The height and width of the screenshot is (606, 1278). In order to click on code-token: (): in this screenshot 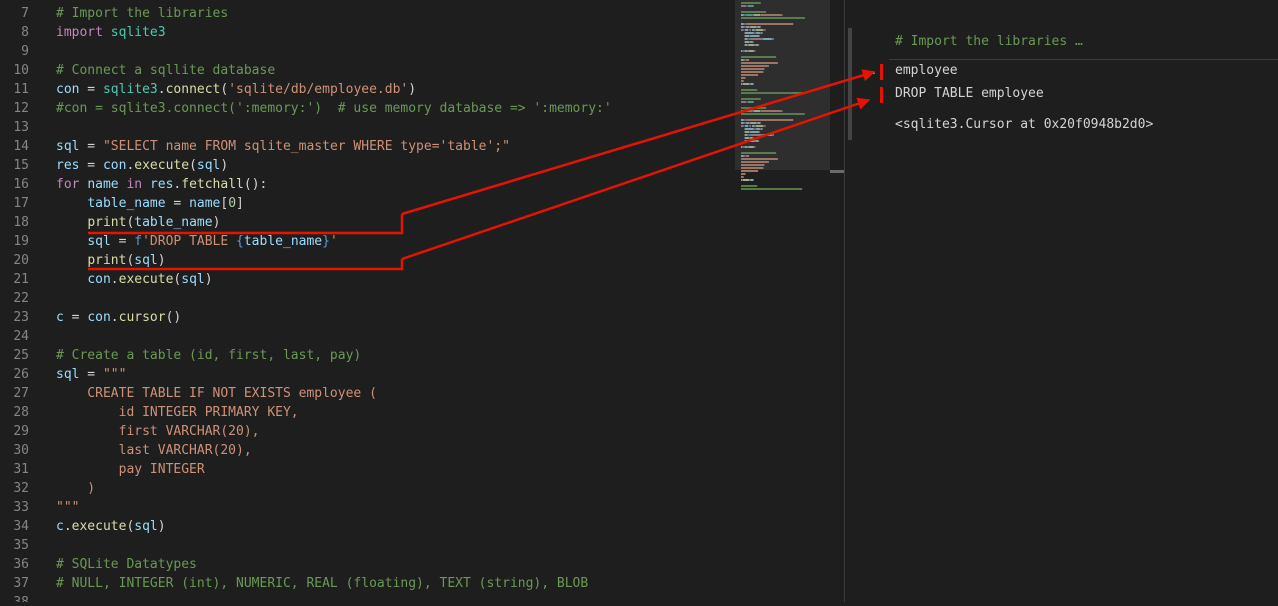, I will do `click(255, 184)`.